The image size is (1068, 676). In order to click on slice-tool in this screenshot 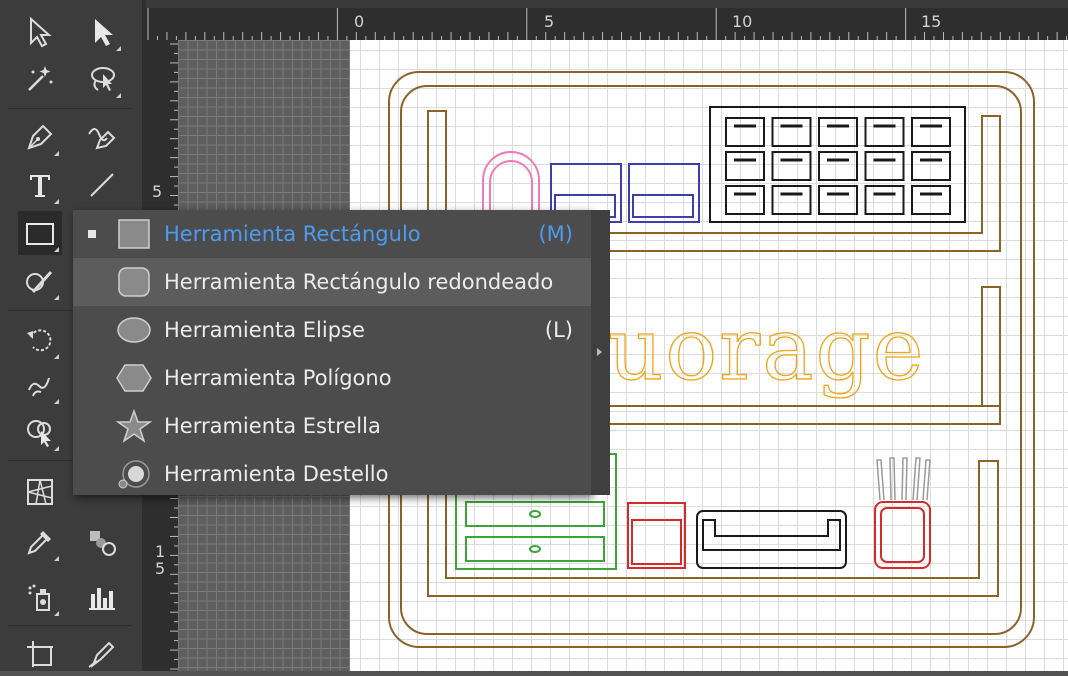, I will do `click(102, 654)`.